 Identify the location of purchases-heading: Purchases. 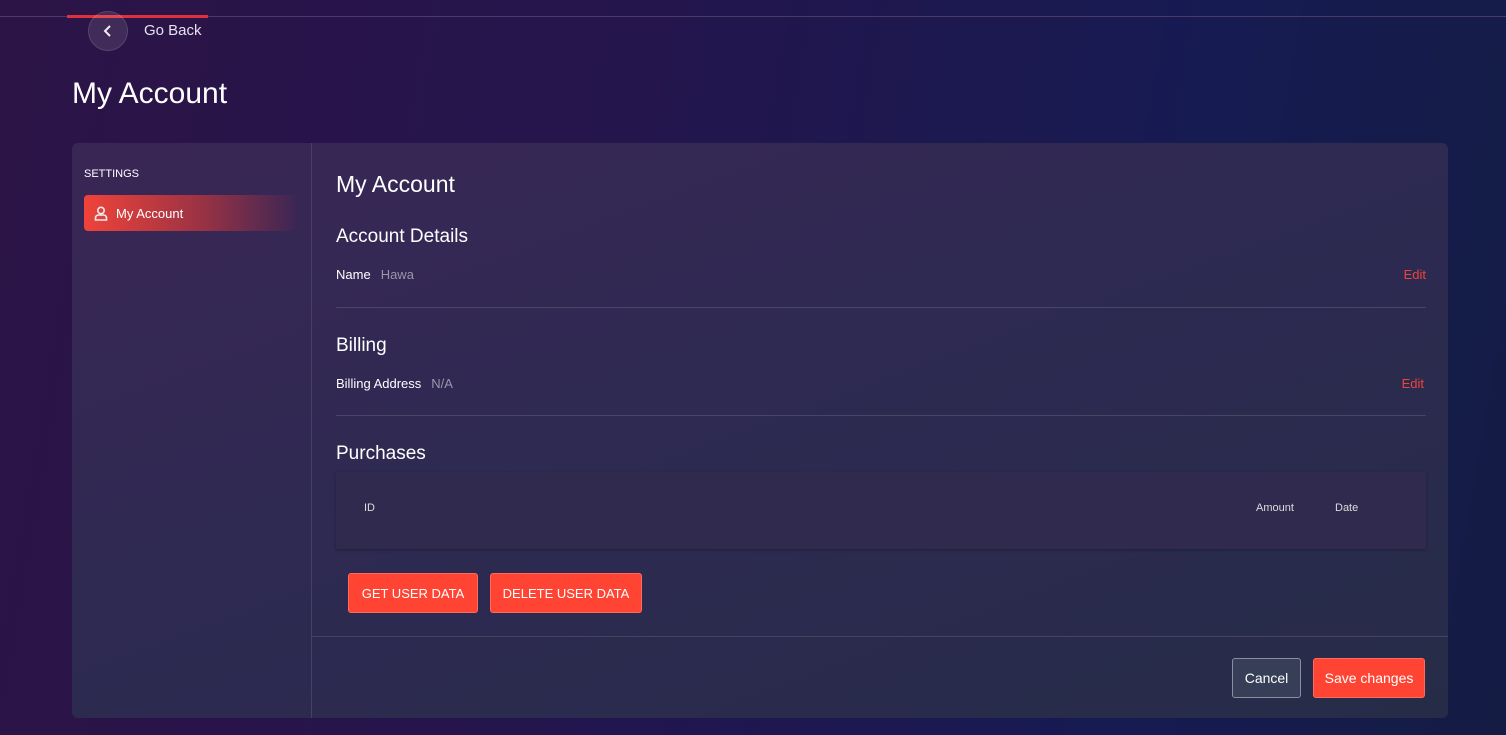
(381, 453).